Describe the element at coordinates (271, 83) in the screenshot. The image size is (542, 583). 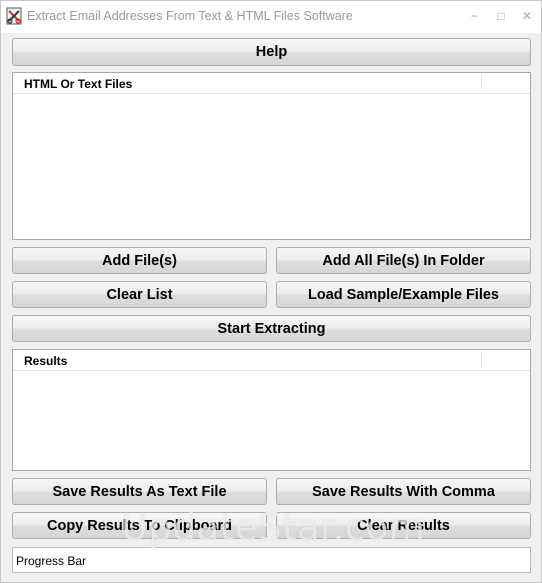
I see `files-list-header: HTML Or Text Files` at that location.